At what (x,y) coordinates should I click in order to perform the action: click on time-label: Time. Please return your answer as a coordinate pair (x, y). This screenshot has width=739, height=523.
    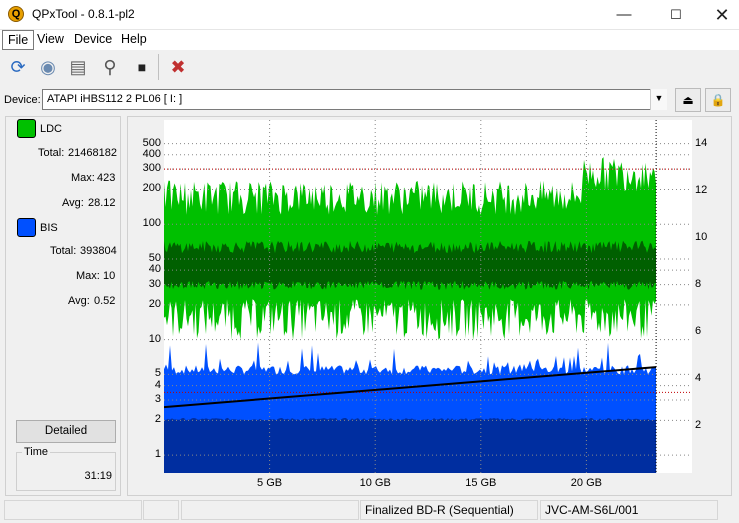
    Looking at the image, I should click on (36, 452).